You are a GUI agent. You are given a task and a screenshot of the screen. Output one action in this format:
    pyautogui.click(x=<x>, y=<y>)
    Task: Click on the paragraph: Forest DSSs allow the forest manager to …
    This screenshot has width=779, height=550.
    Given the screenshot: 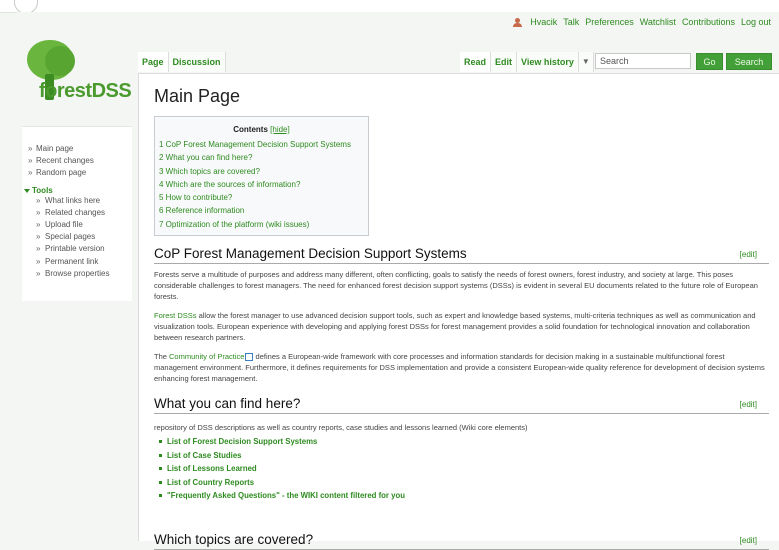 What is the action you would take?
    pyautogui.click(x=460, y=327)
    